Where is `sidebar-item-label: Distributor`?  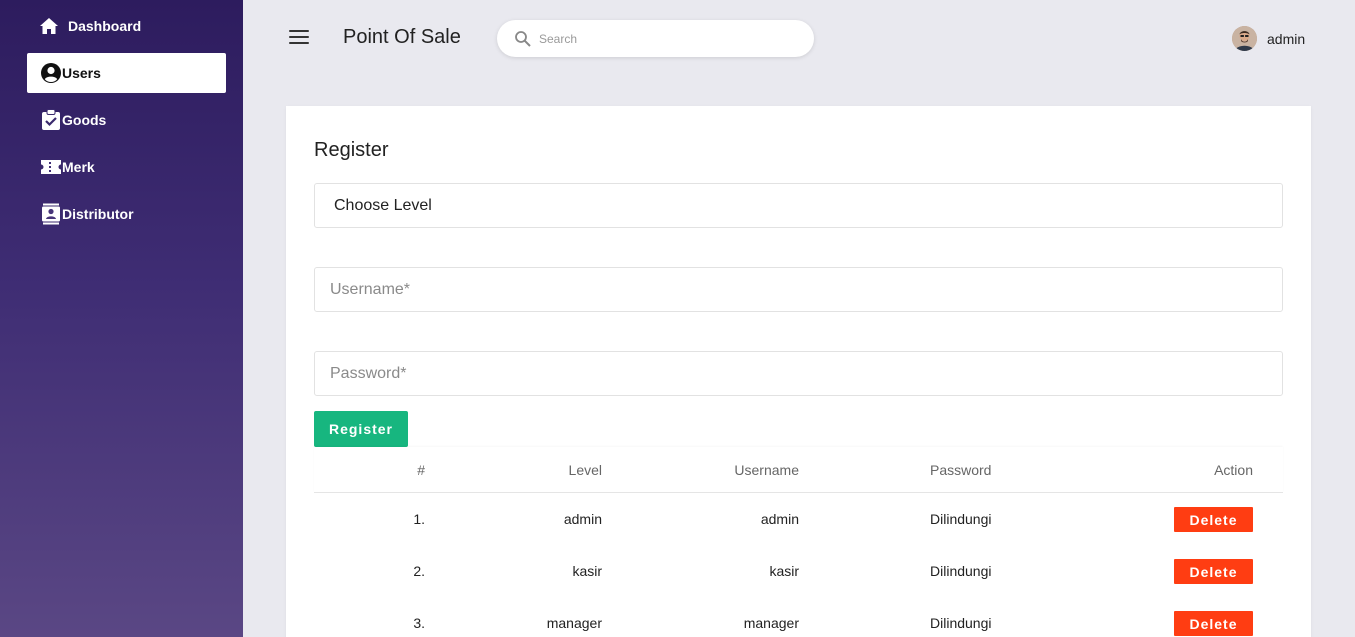 sidebar-item-label: Distributor is located at coordinates (98, 214).